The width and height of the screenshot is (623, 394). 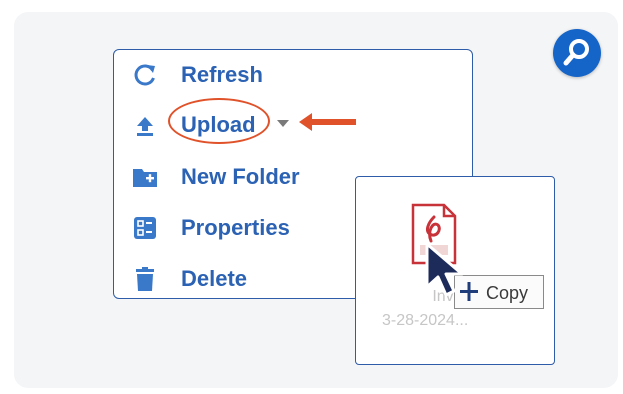 What do you see at coordinates (145, 279) in the screenshot?
I see `delete-icon` at bounding box center [145, 279].